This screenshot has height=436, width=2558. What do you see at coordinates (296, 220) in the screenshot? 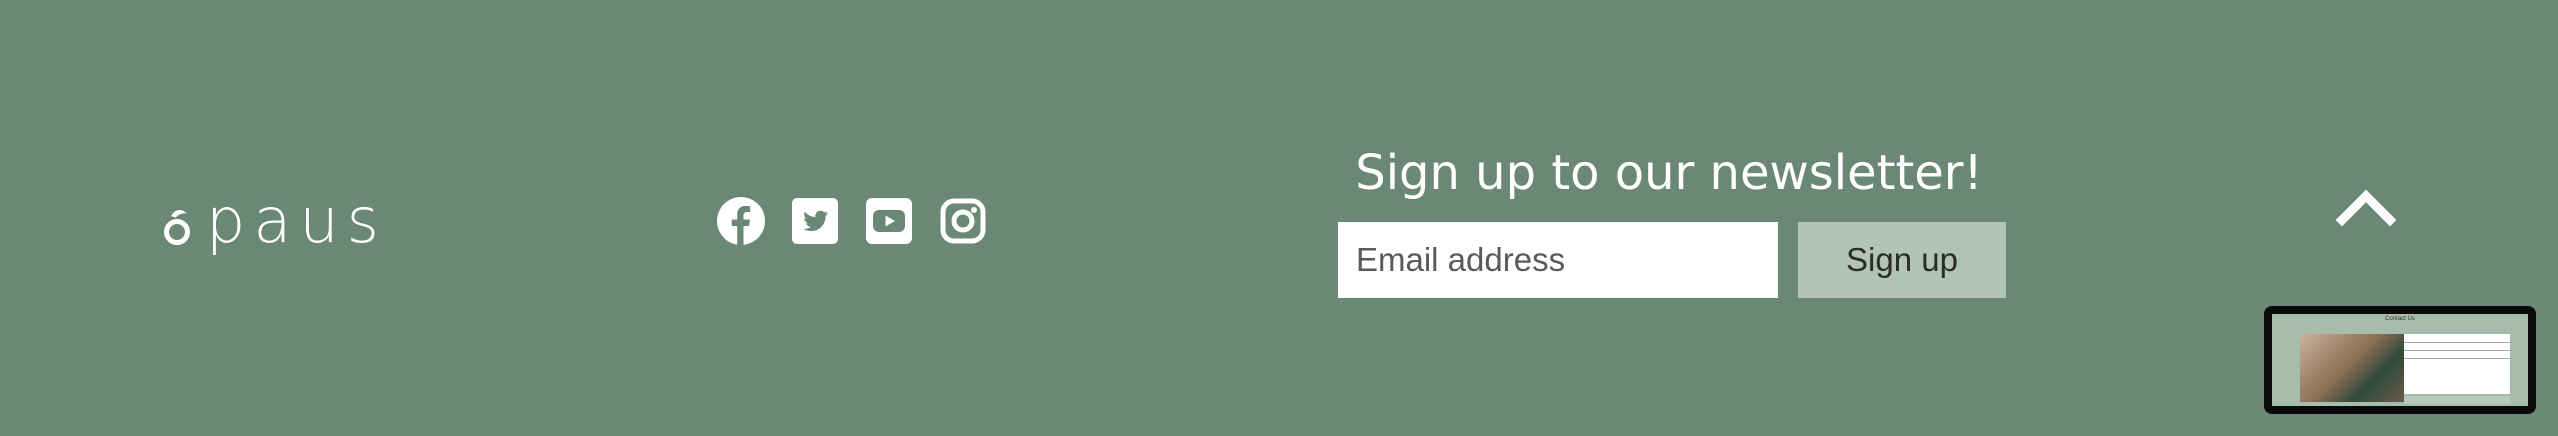
I see `logo-text: paus` at bounding box center [296, 220].